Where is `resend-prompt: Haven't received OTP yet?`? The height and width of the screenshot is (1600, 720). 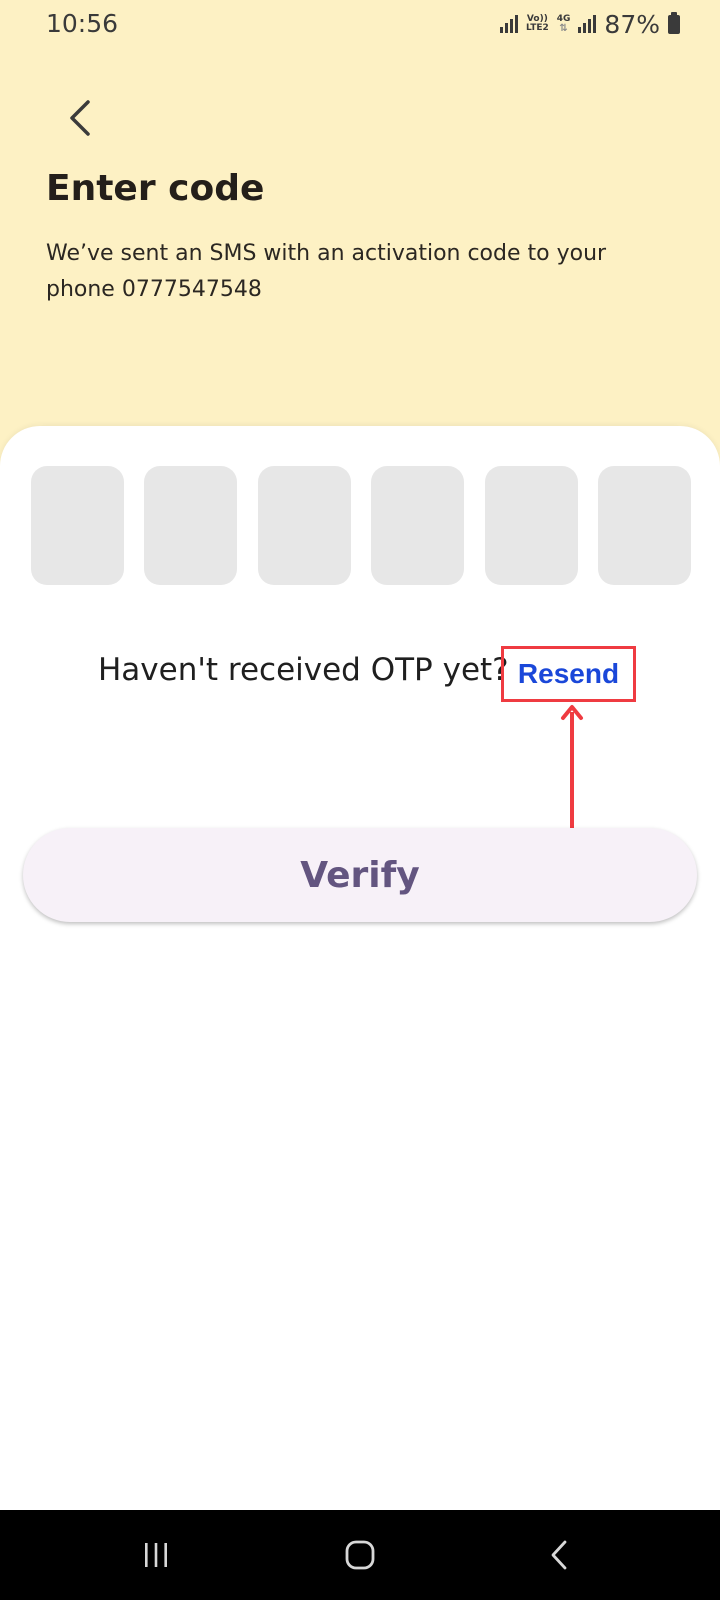 resend-prompt: Haven't received OTP yet? is located at coordinates (303, 670).